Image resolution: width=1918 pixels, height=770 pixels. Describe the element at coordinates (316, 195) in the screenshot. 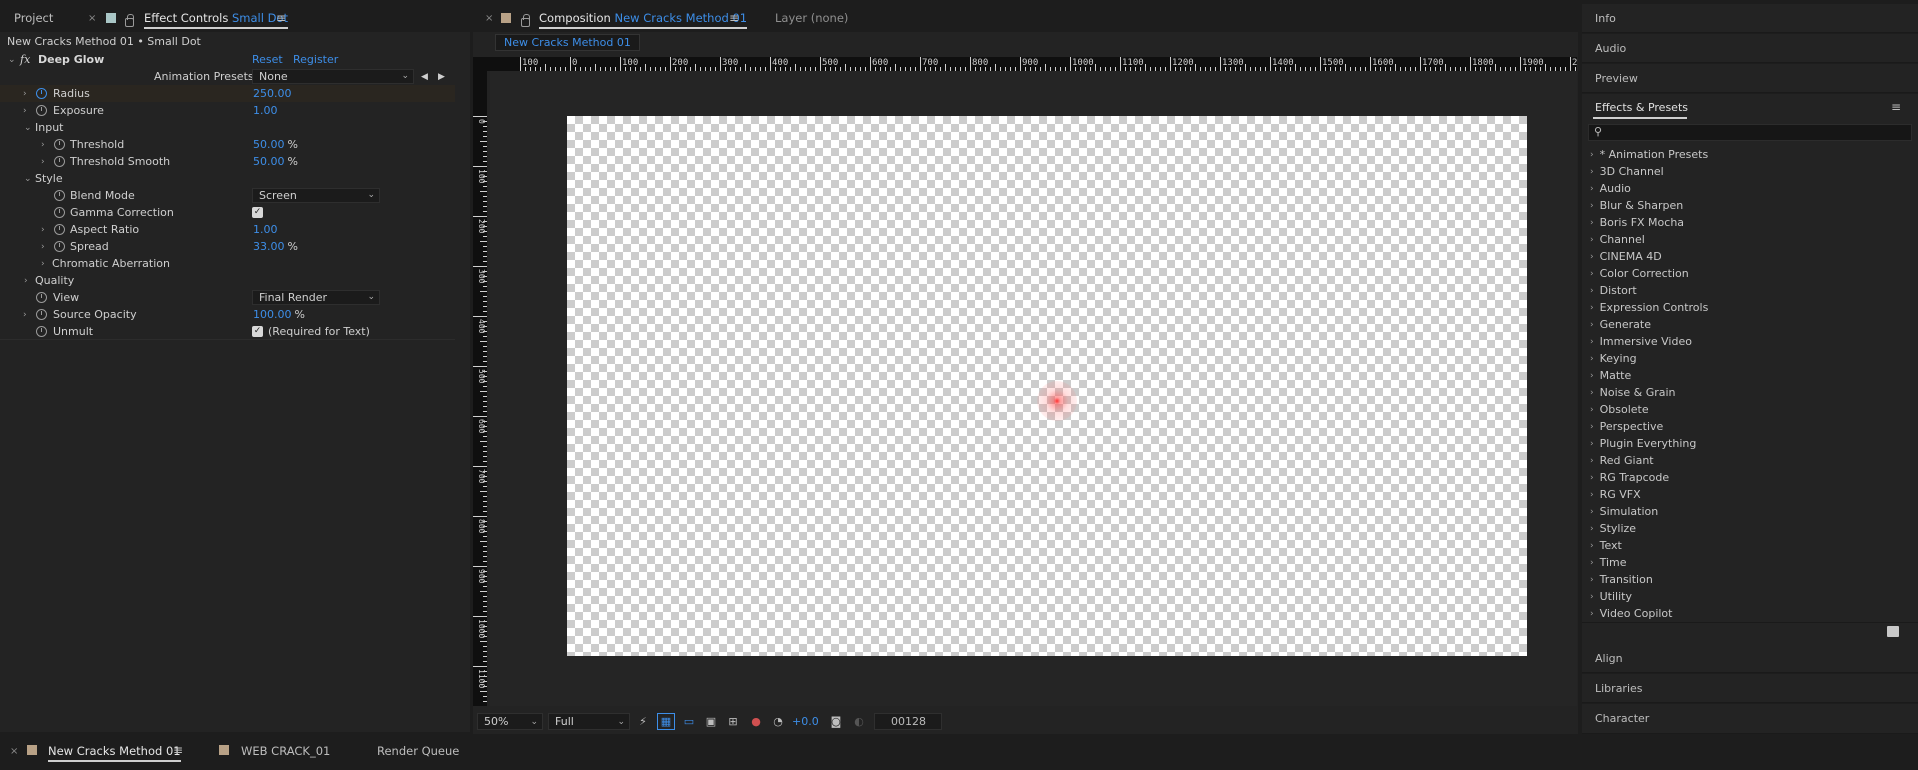

I see `blend-mode-dropdown: Screen ⌄` at that location.